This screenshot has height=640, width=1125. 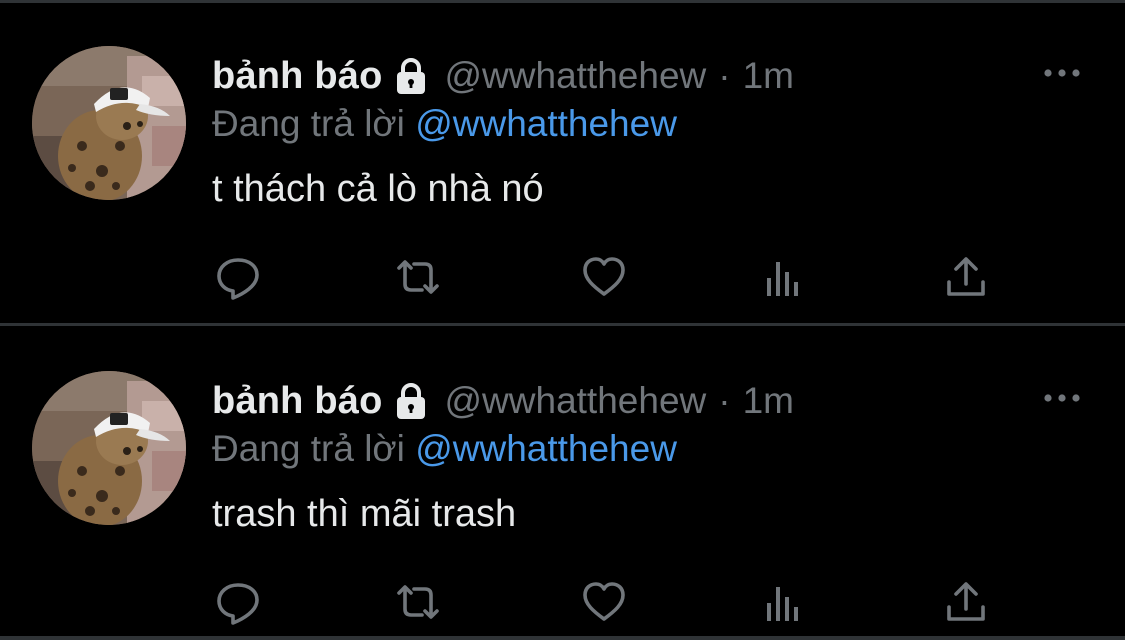 I want to click on tweet-text: trash thì mãi trash, so click(x=364, y=514).